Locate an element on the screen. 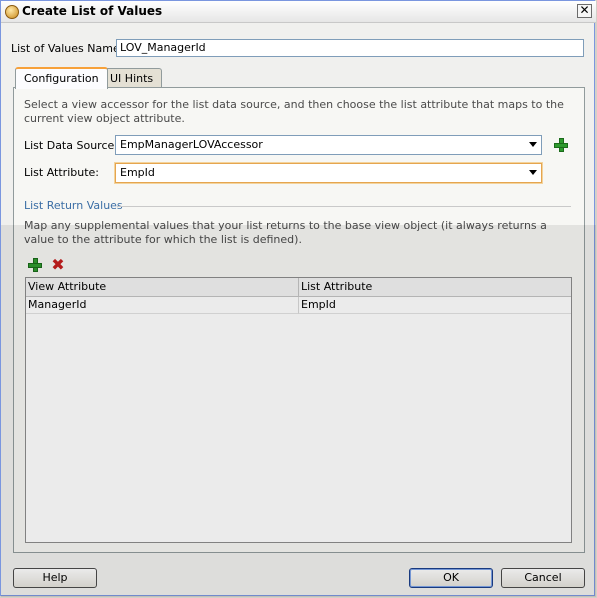  ok-button: OK is located at coordinates (451, 578).